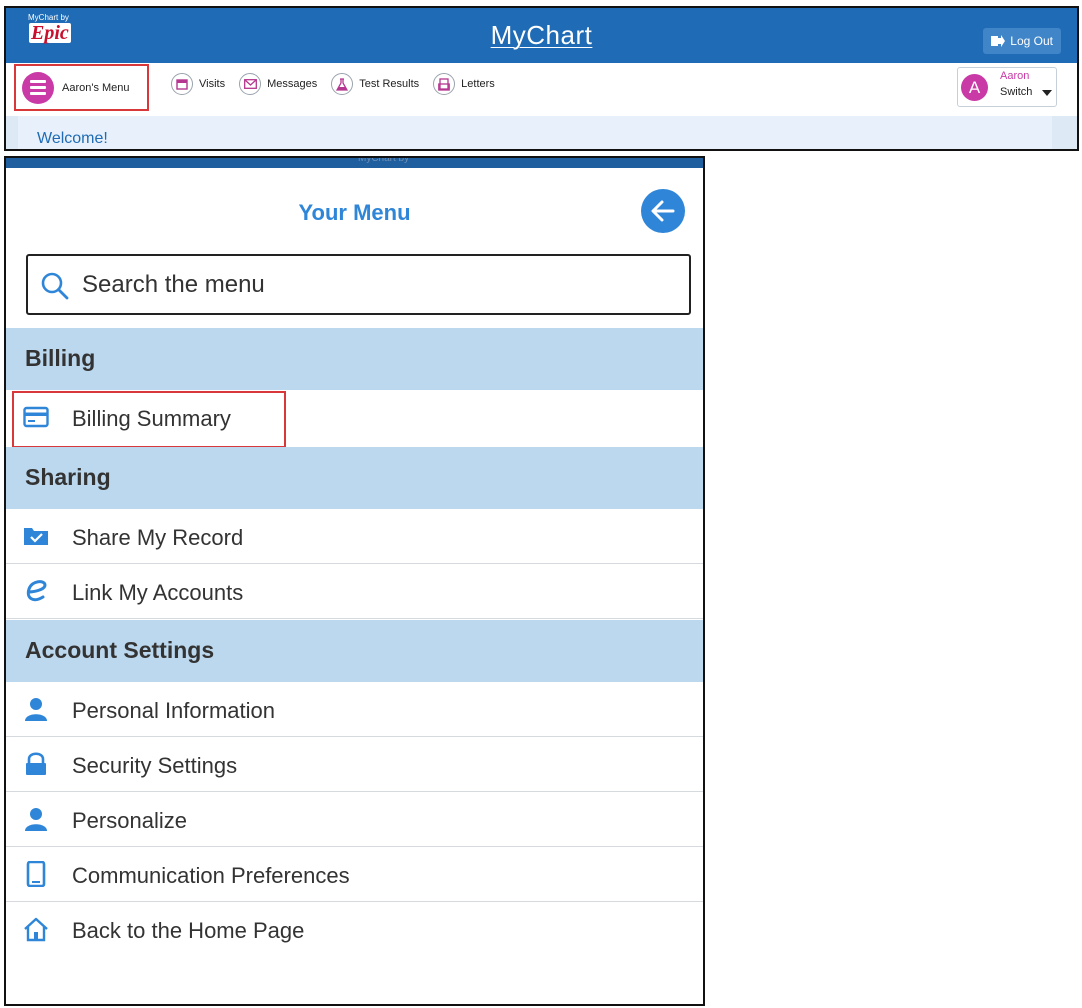 Image resolution: width=1082 pixels, height=1008 pixels. Describe the element at coordinates (354, 359) in the screenshot. I see `section-billing: Billing` at that location.